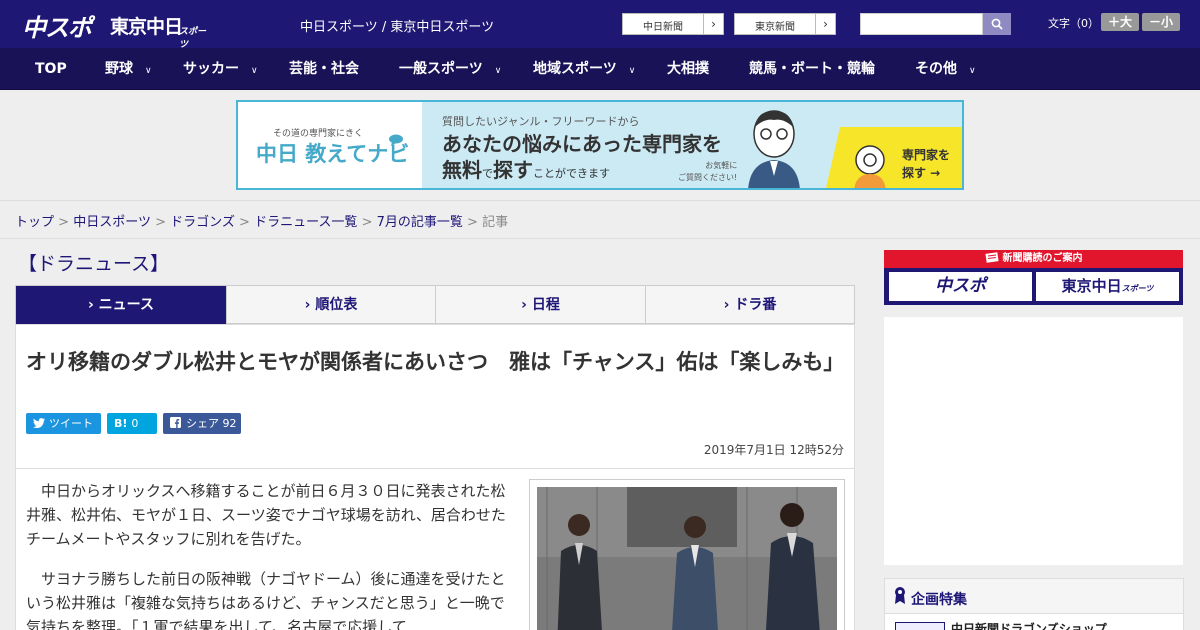 Image resolution: width=1200 pixels, height=630 pixels. I want to click on breadcrumb-july-list: 7月の記事一覧, so click(420, 222).